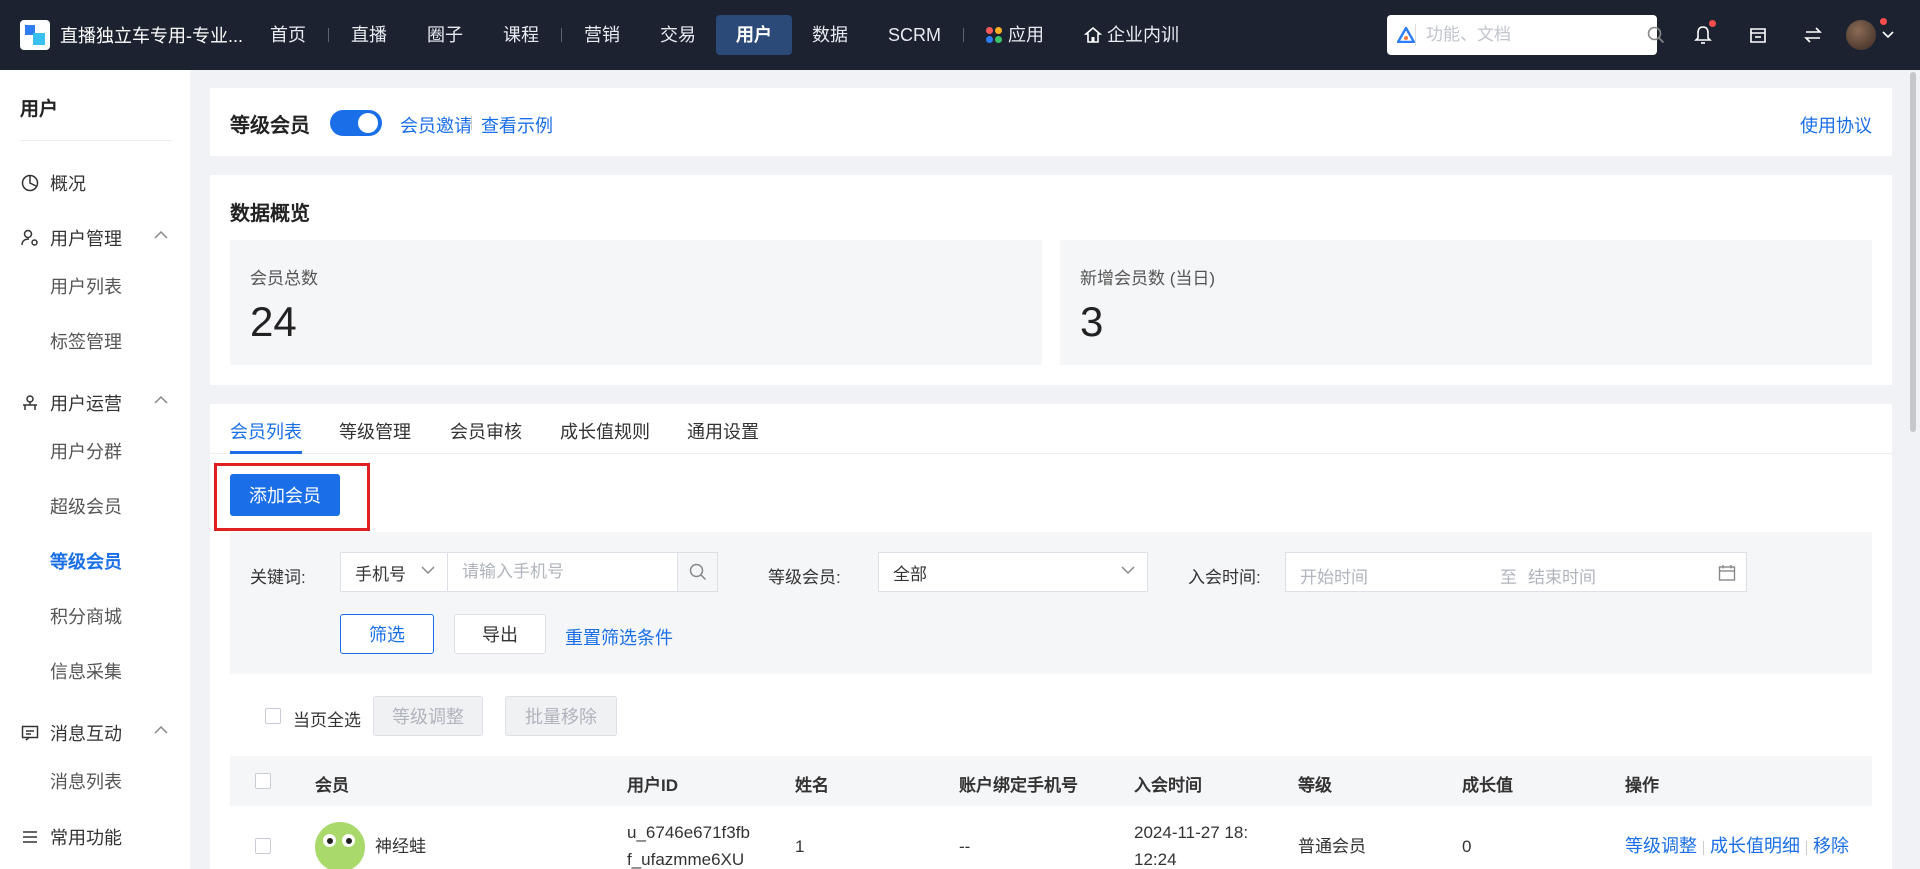 This screenshot has width=1920, height=869. What do you see at coordinates (278, 577) in the screenshot?
I see `keyword-label: 关键词:` at bounding box center [278, 577].